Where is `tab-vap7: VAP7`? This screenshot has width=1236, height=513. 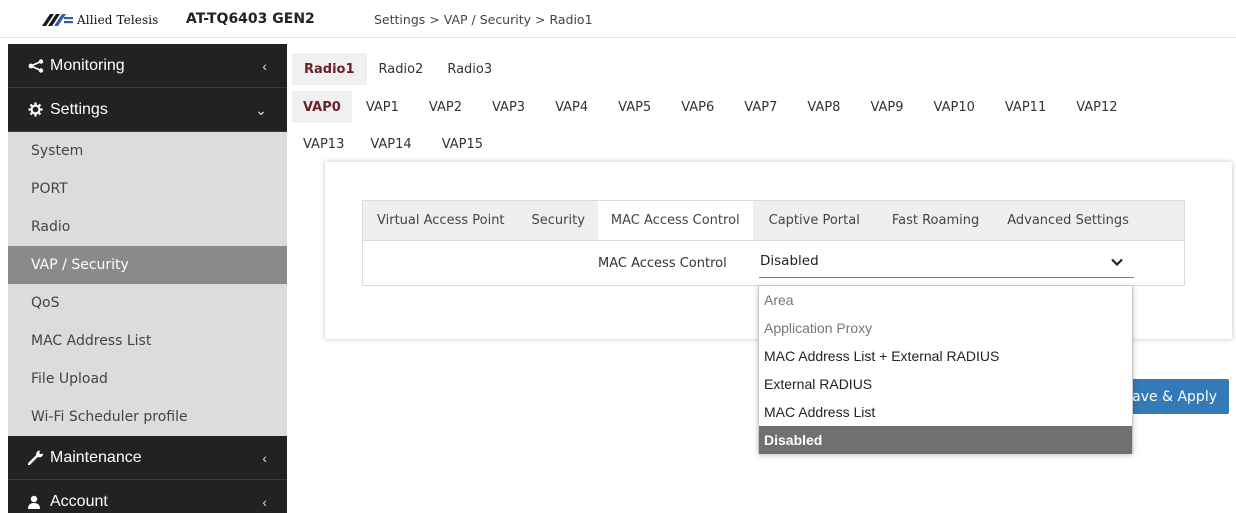
tab-vap7: VAP7 is located at coordinates (761, 107).